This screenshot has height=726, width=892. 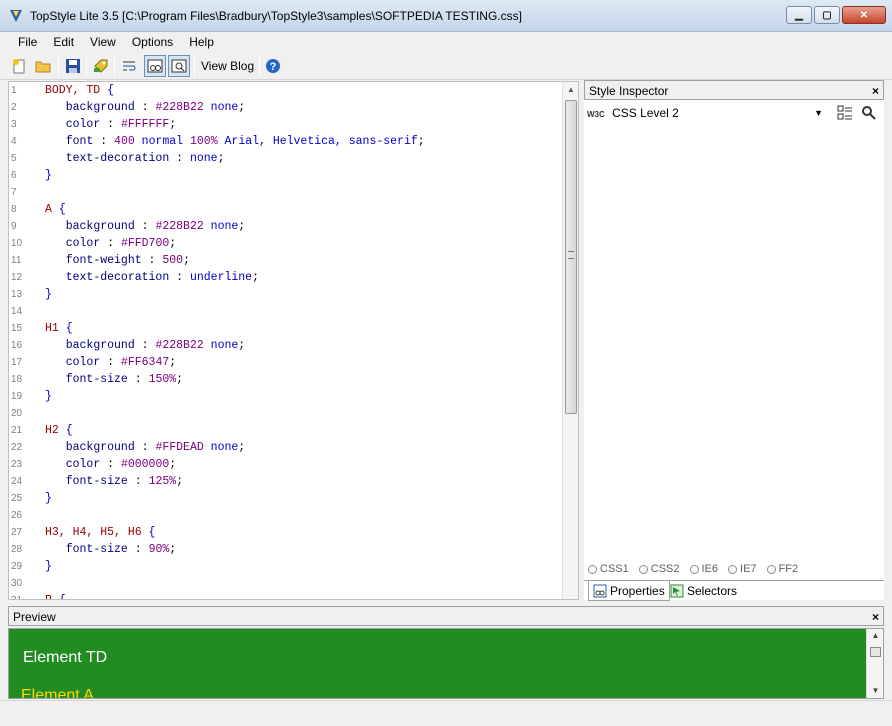 What do you see at coordinates (287, 209) in the screenshot?
I see `code-line: 8 A {` at bounding box center [287, 209].